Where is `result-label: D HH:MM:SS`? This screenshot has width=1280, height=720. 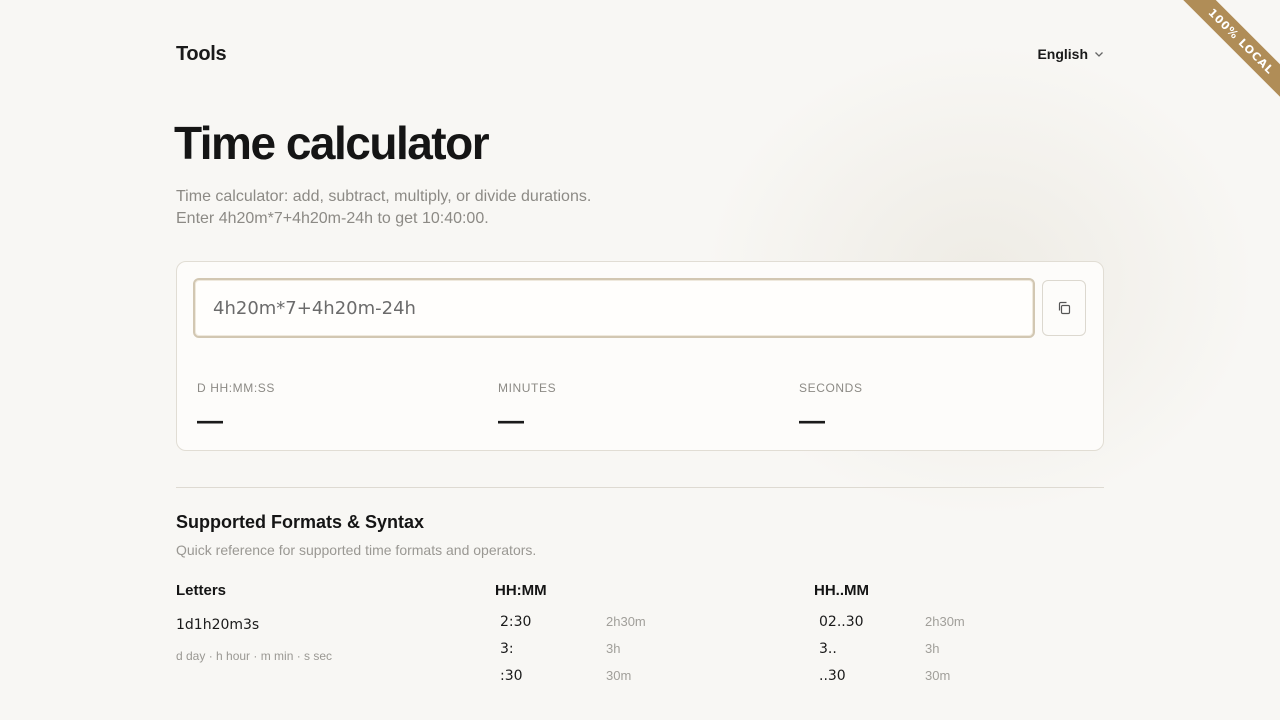 result-label: D HH:MM:SS is located at coordinates (236, 388).